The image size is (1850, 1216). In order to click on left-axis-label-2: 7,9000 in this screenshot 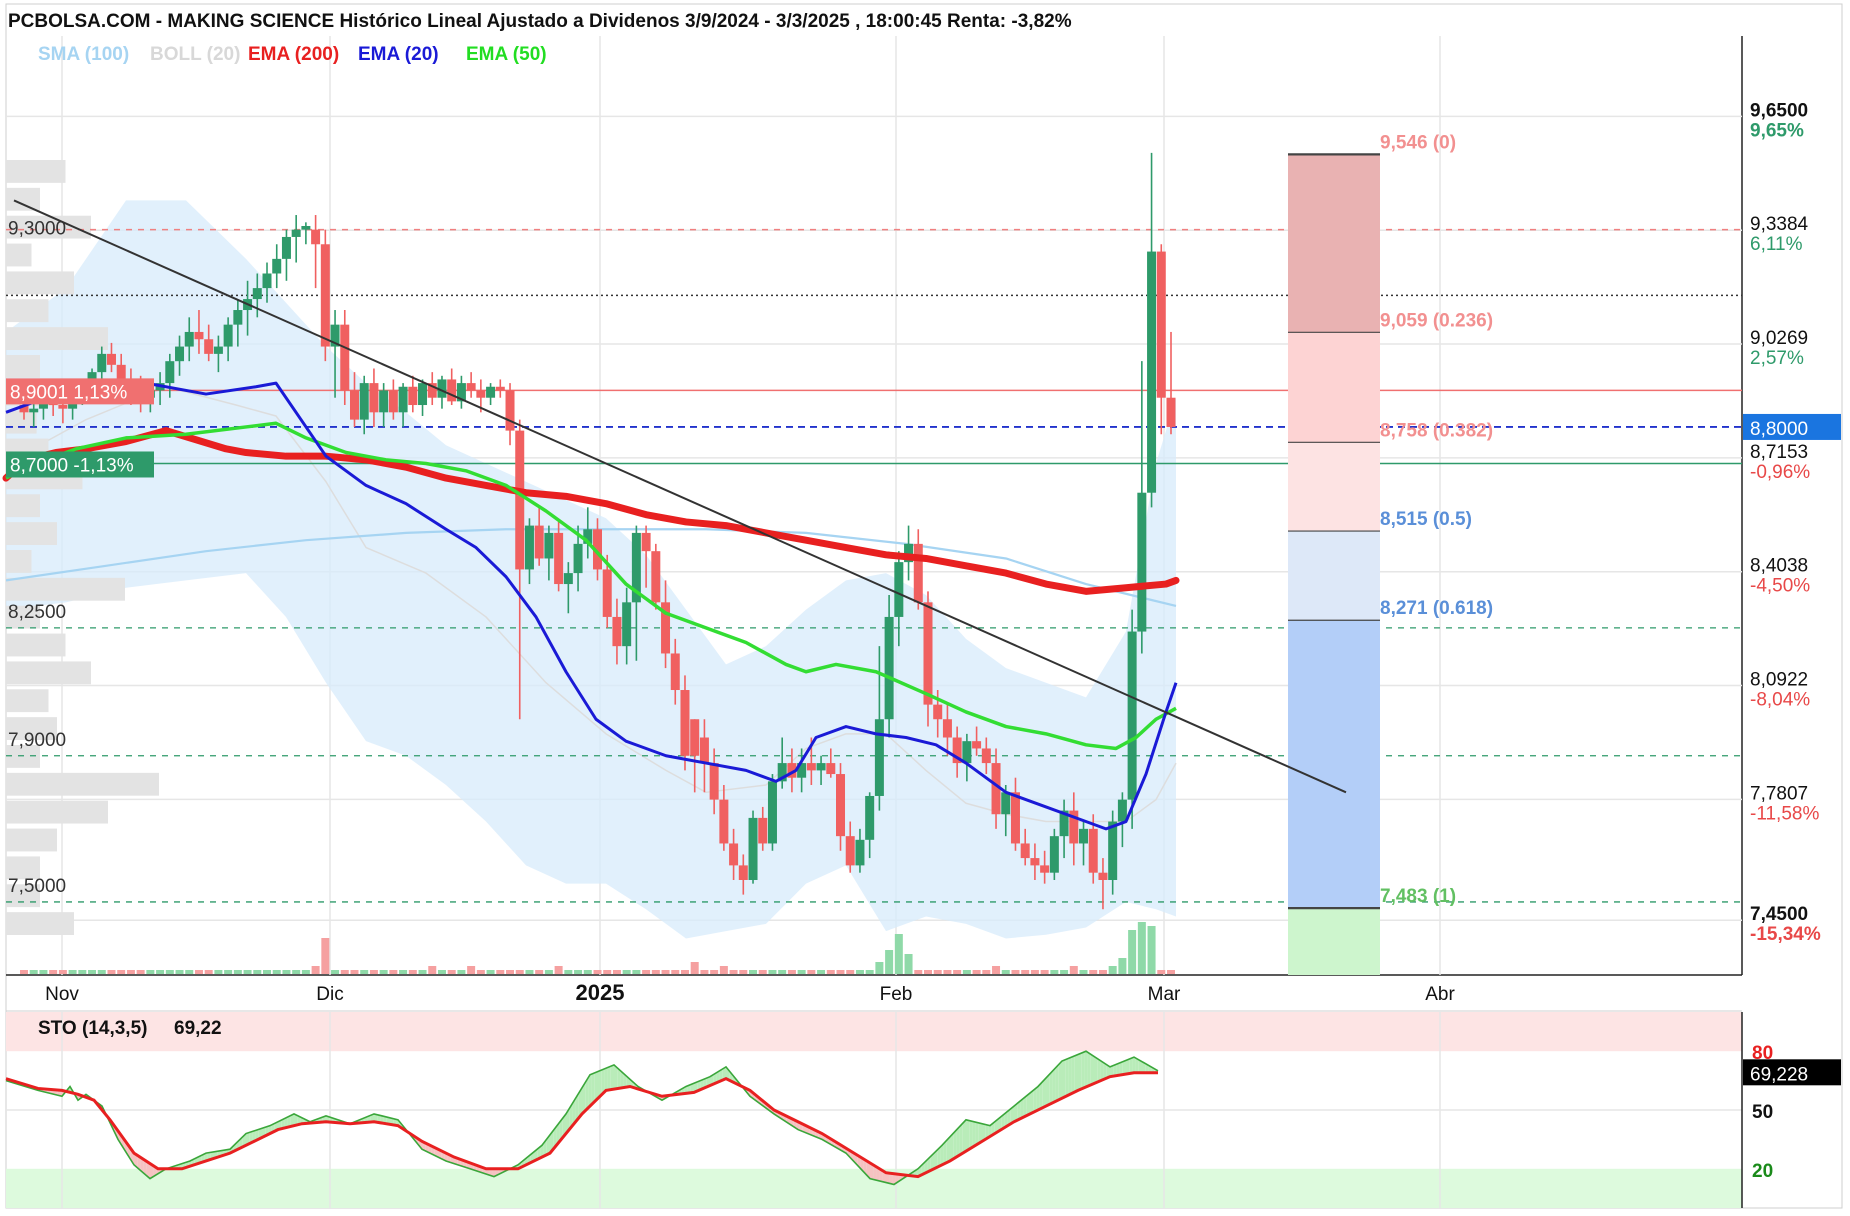, I will do `click(37, 740)`.